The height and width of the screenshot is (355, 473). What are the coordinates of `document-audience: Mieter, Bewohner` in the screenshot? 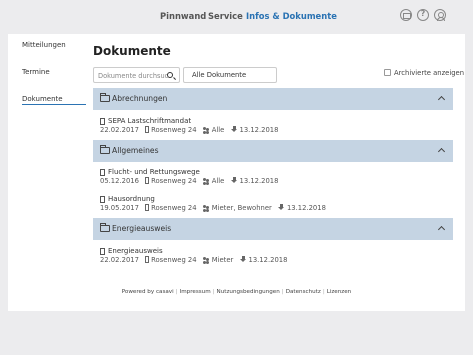 It's located at (241, 208).